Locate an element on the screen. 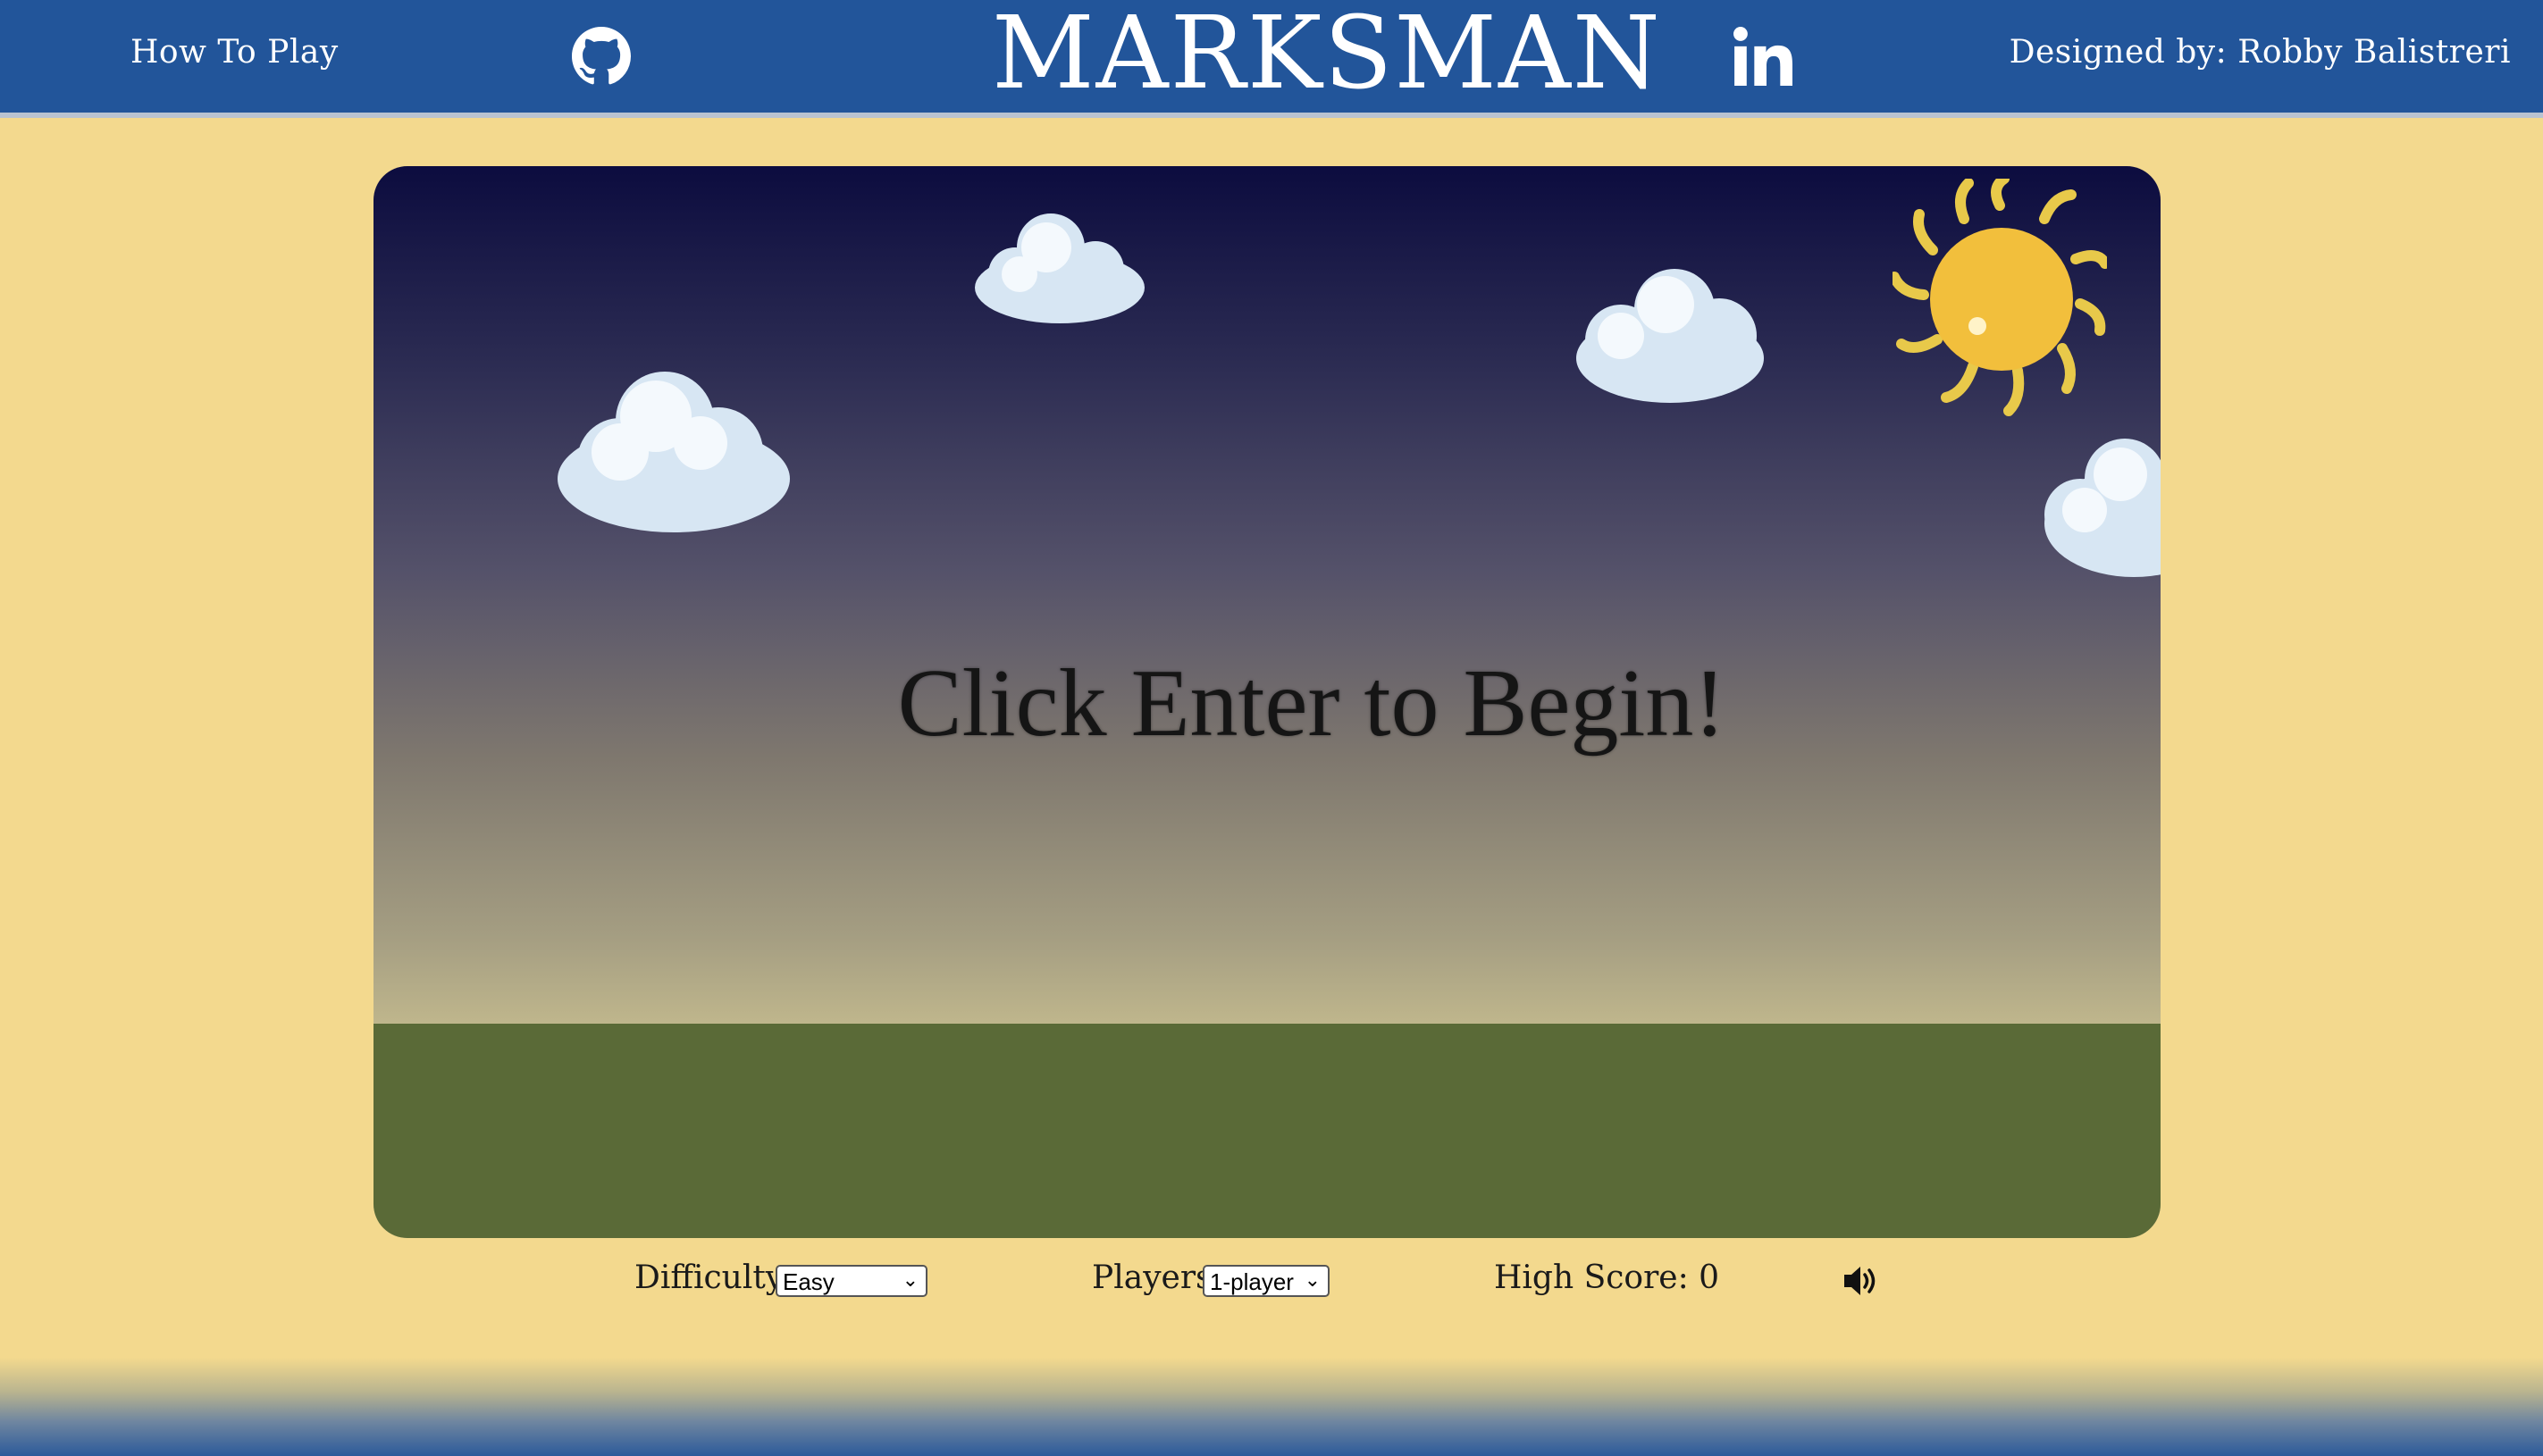 The height and width of the screenshot is (1456, 2543). site-title: MARKSMAN is located at coordinates (1327, 56).